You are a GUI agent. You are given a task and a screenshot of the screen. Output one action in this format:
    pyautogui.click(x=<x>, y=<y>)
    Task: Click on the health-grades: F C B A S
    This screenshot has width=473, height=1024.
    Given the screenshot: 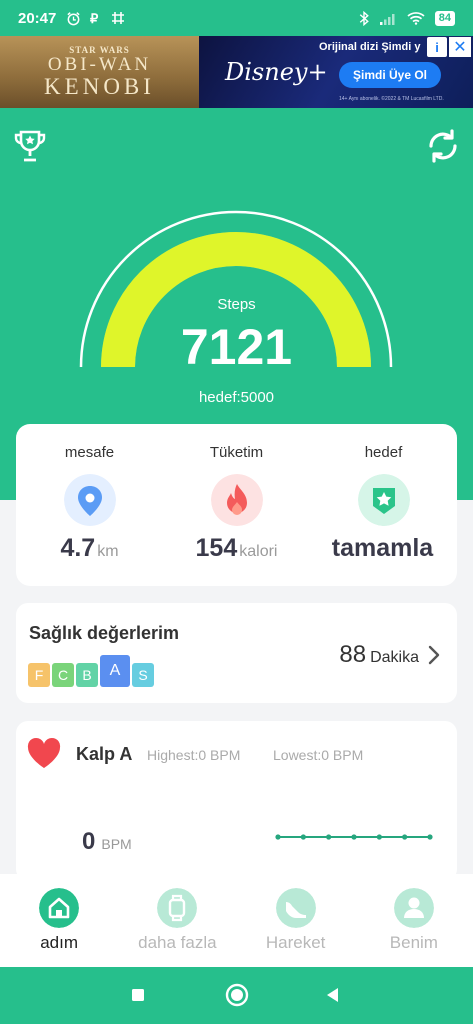 What is the action you would take?
    pyautogui.click(x=91, y=671)
    